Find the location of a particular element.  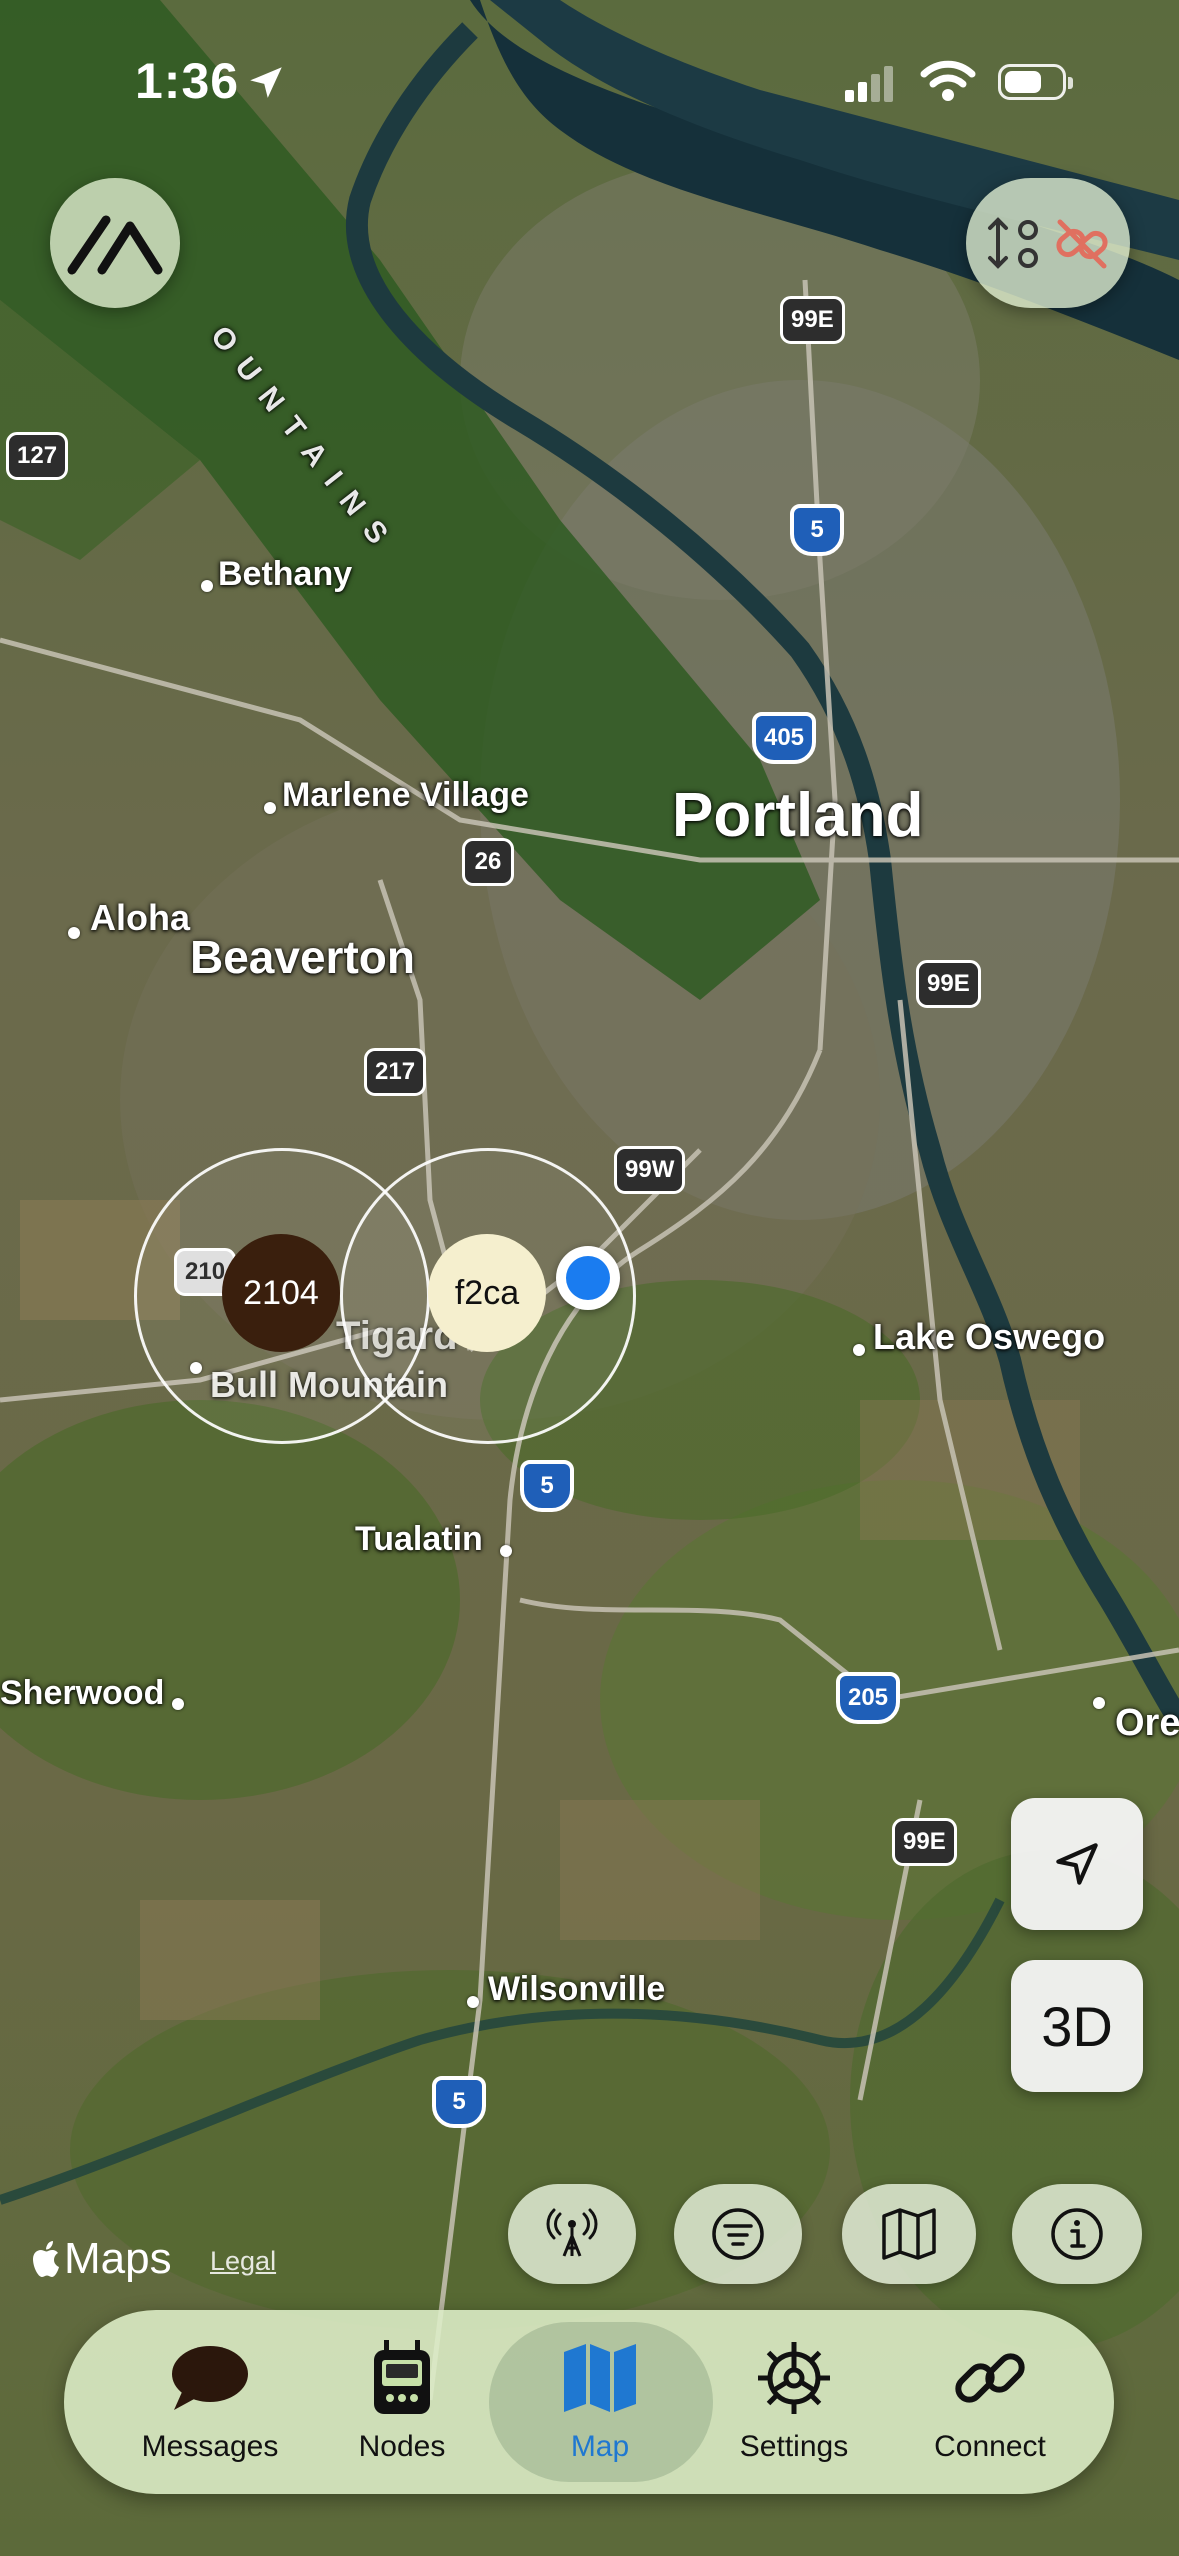

tab-label: Messages is located at coordinates (210, 2446).